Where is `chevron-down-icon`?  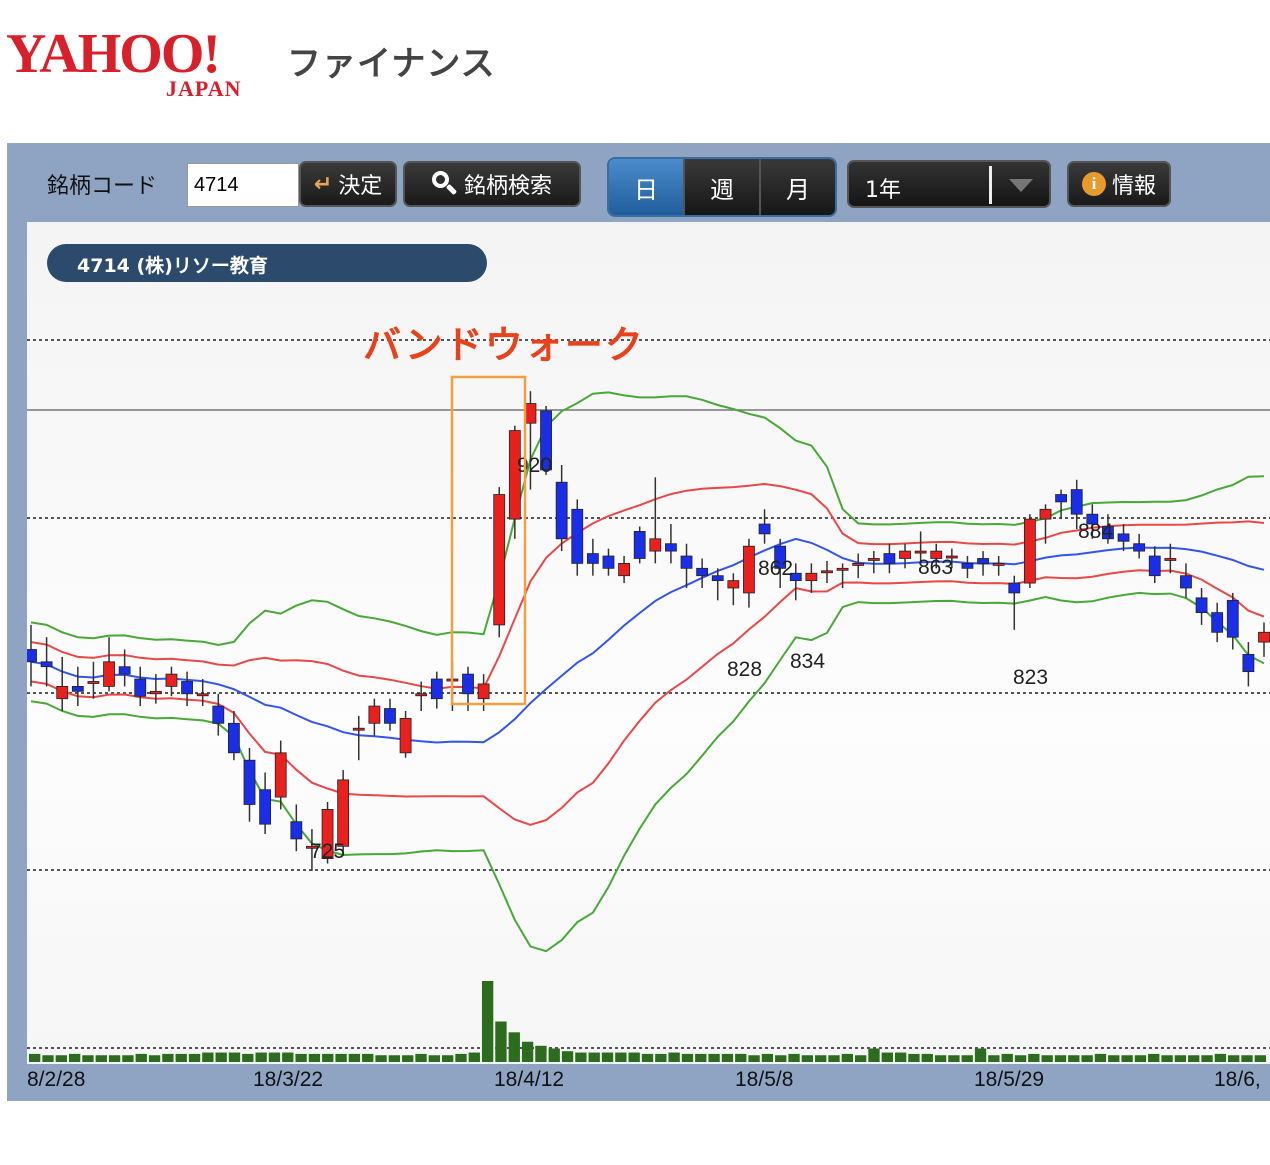 chevron-down-icon is located at coordinates (1021, 185).